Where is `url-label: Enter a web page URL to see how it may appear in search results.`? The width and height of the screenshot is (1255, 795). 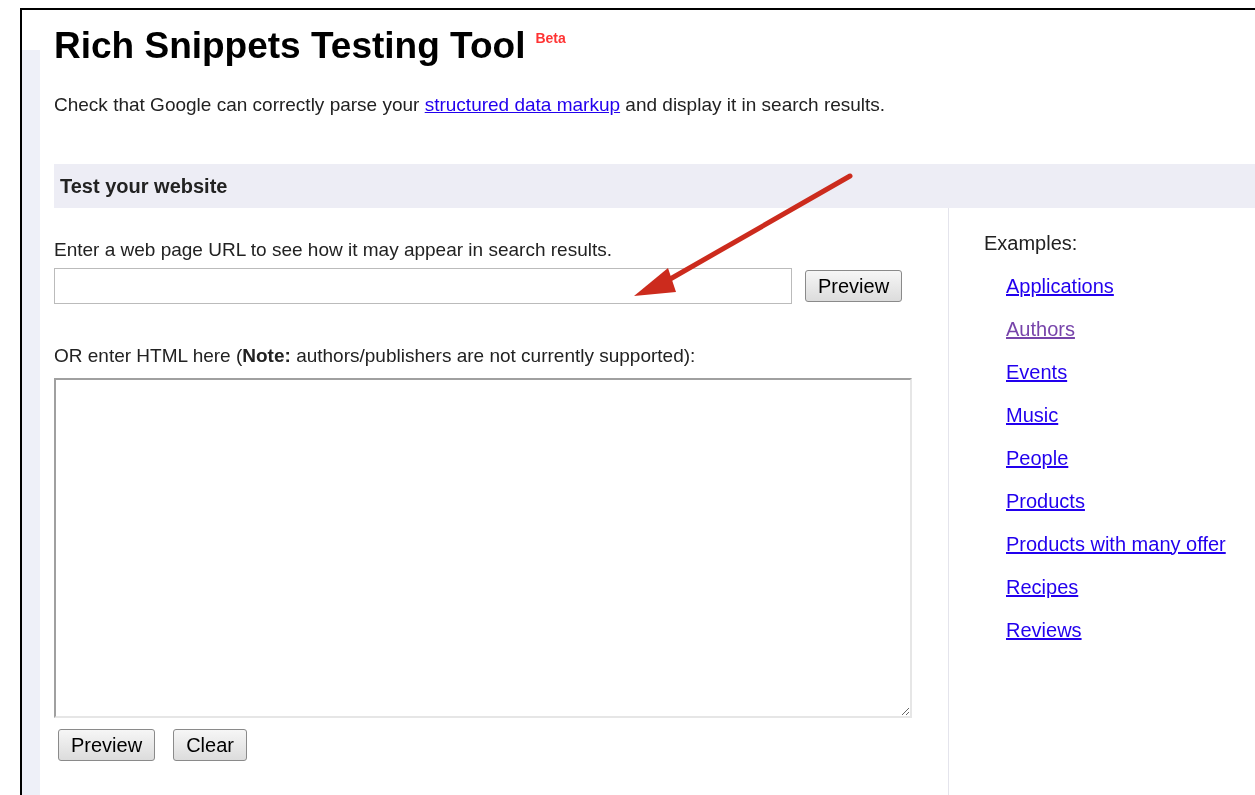 url-label: Enter a web page URL to see how it may appear in search results. is located at coordinates (333, 249).